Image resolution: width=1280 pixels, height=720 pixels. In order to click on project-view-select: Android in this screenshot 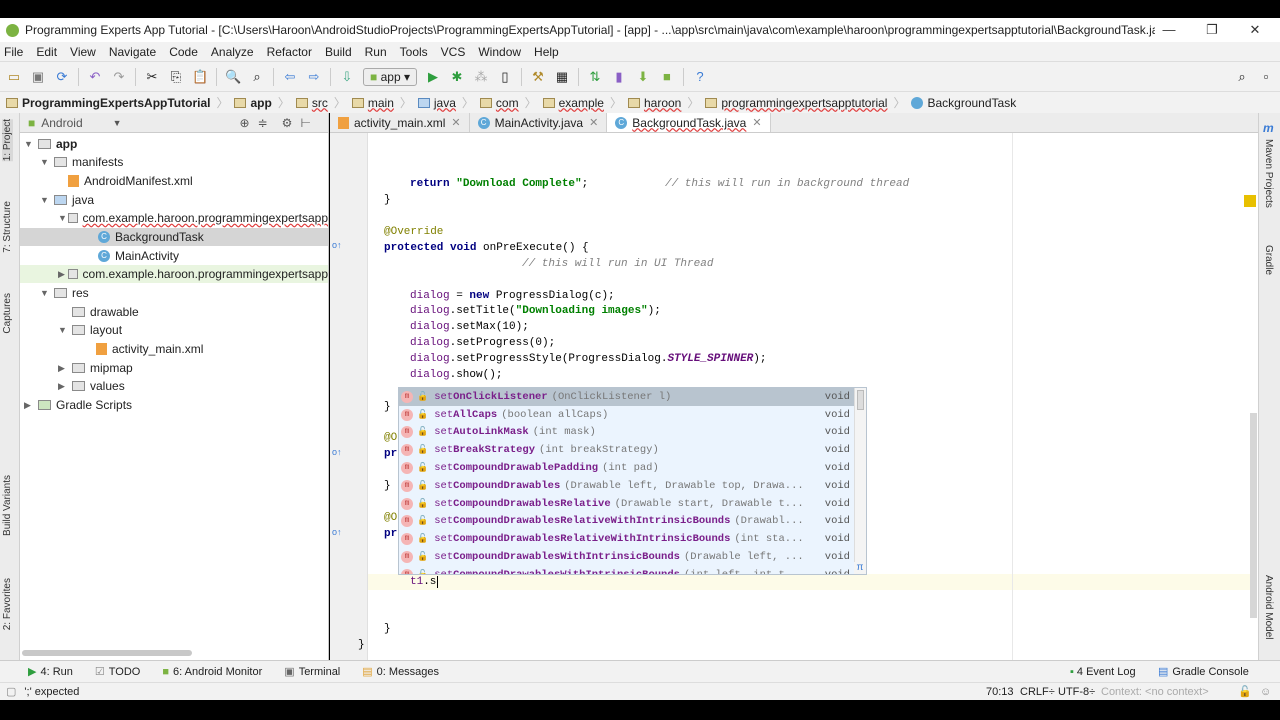, I will do `click(61, 123)`.